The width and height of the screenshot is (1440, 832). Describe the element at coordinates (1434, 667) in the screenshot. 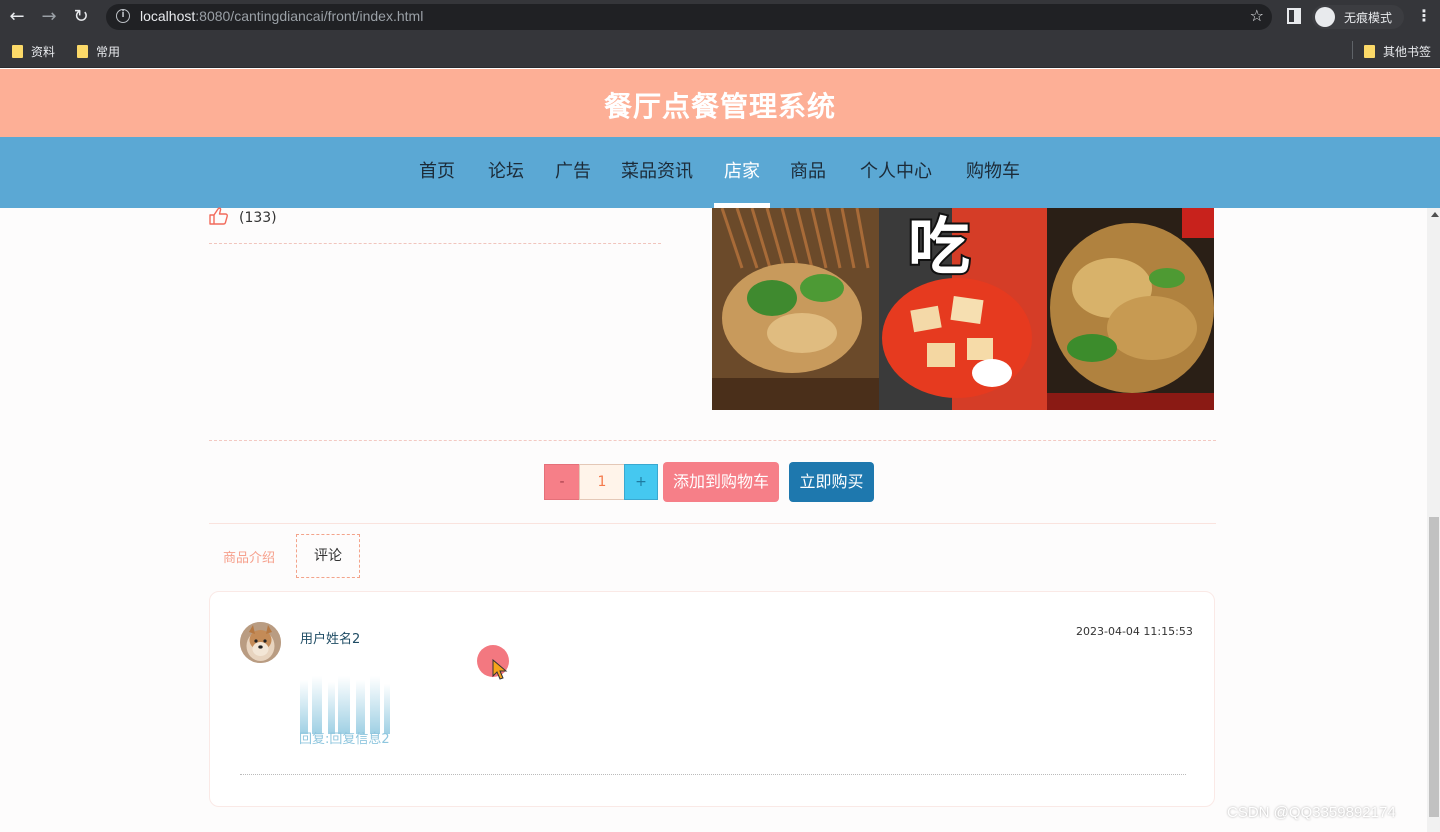

I see `scrollbar-thumb` at that location.